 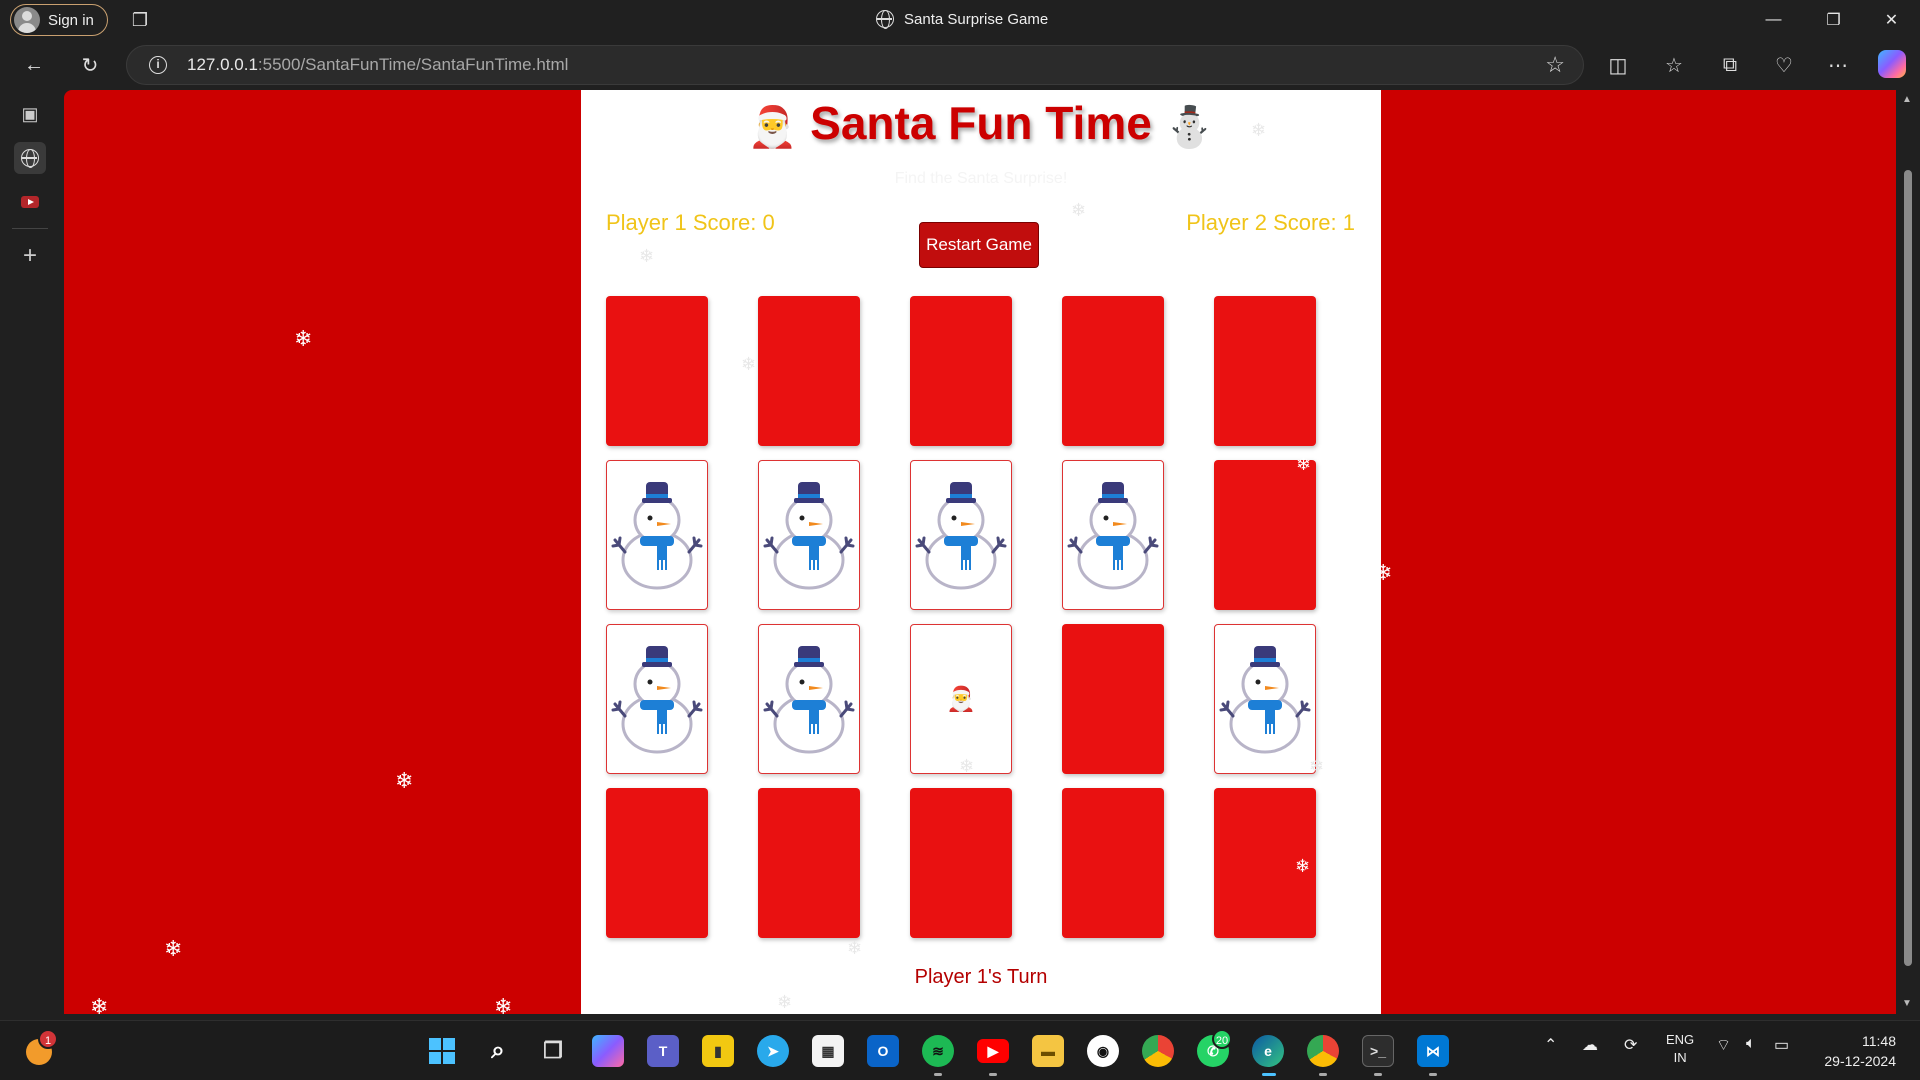 What do you see at coordinates (1860, 1061) in the screenshot?
I see `clock-date: 29-12-2024` at bounding box center [1860, 1061].